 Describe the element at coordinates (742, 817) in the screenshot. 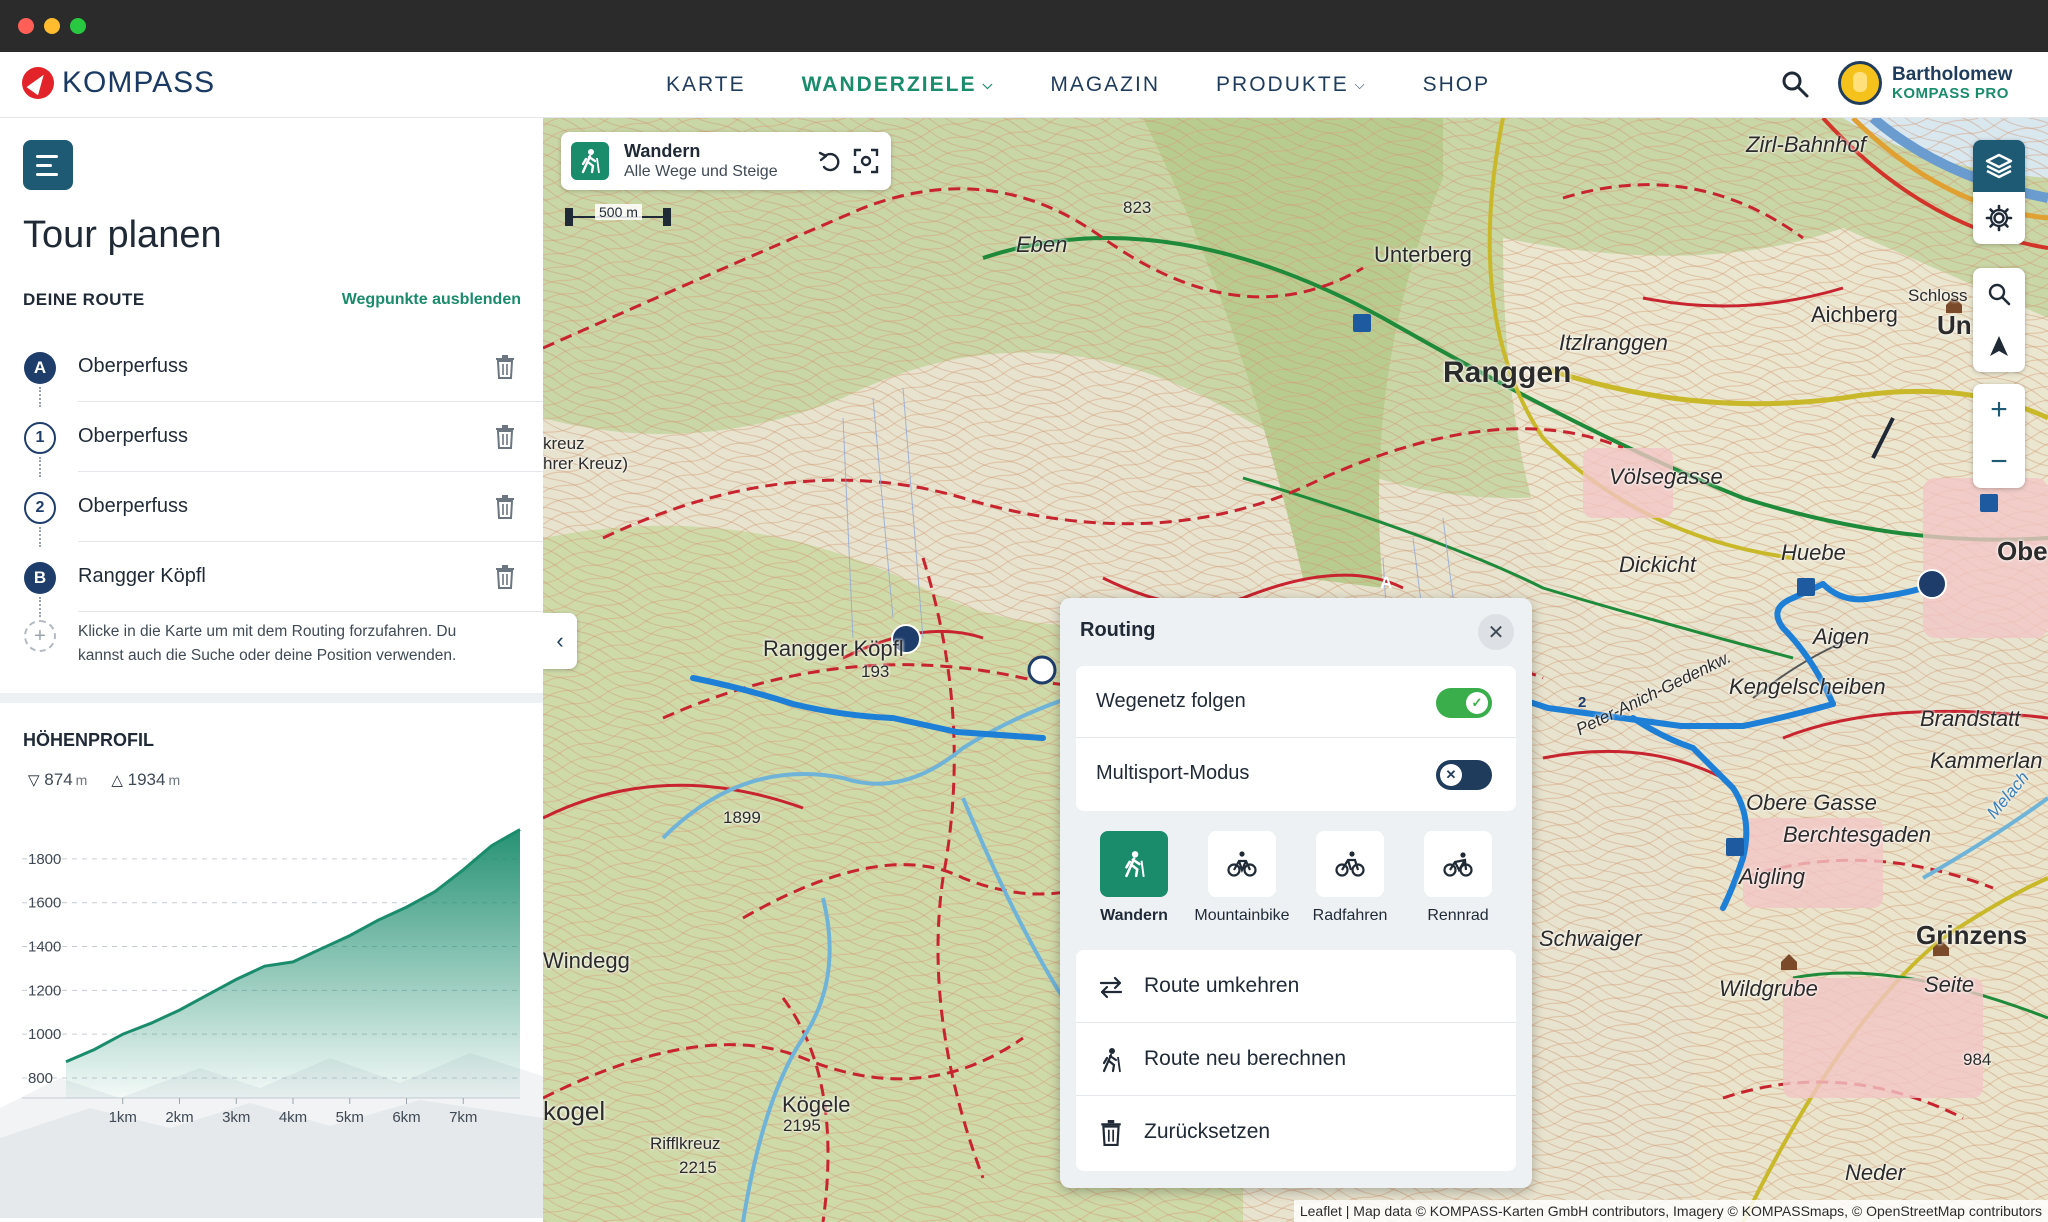

I see `map-label-height-1899: 1899` at that location.